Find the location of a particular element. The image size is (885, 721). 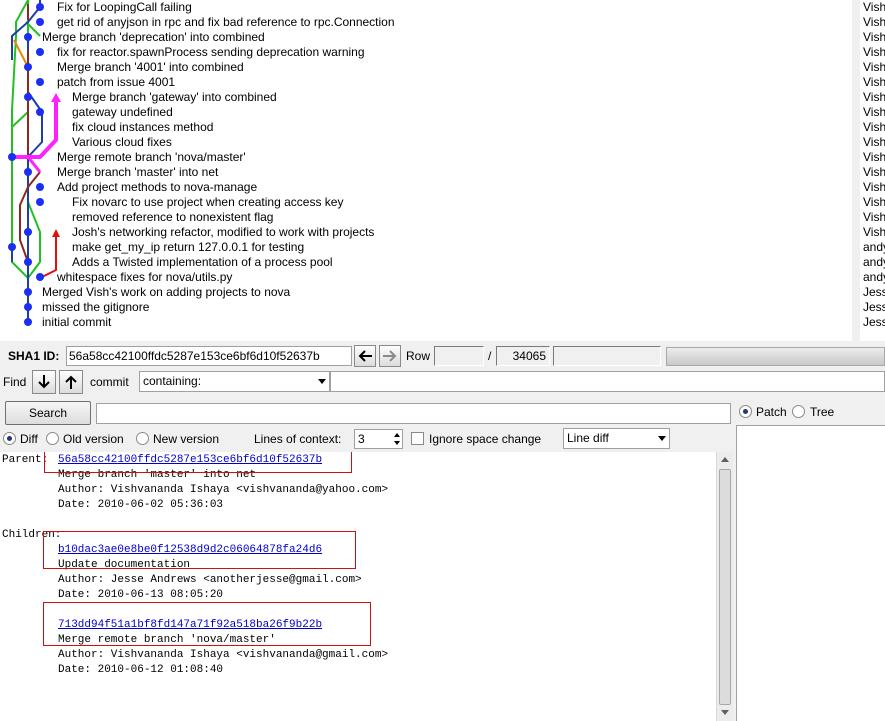

file-list-pane is located at coordinates (810, 573).